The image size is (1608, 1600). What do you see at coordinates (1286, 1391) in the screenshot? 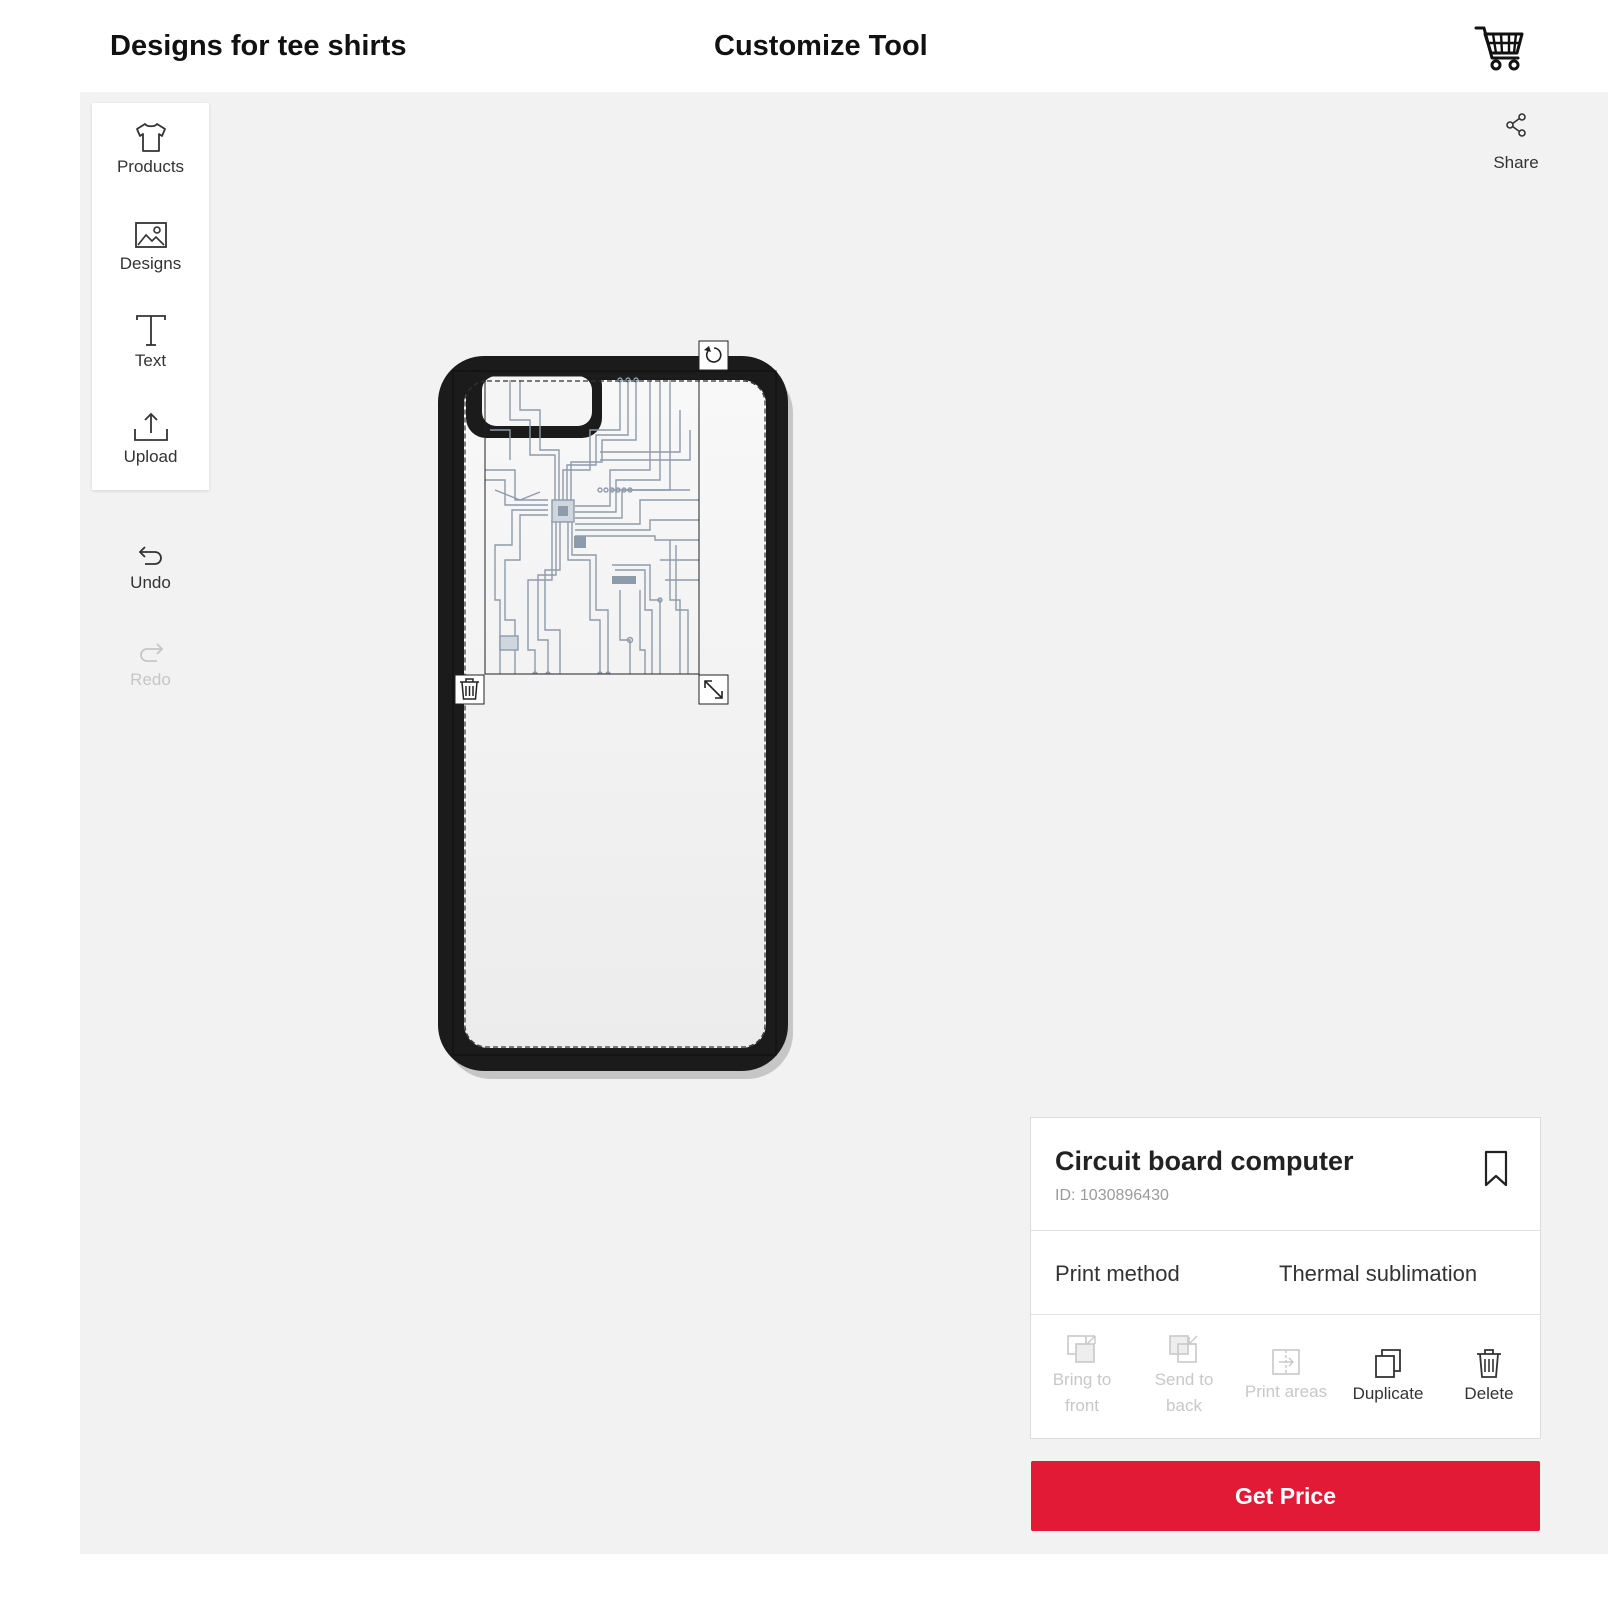
I see `print-areas-label: Print areas` at bounding box center [1286, 1391].